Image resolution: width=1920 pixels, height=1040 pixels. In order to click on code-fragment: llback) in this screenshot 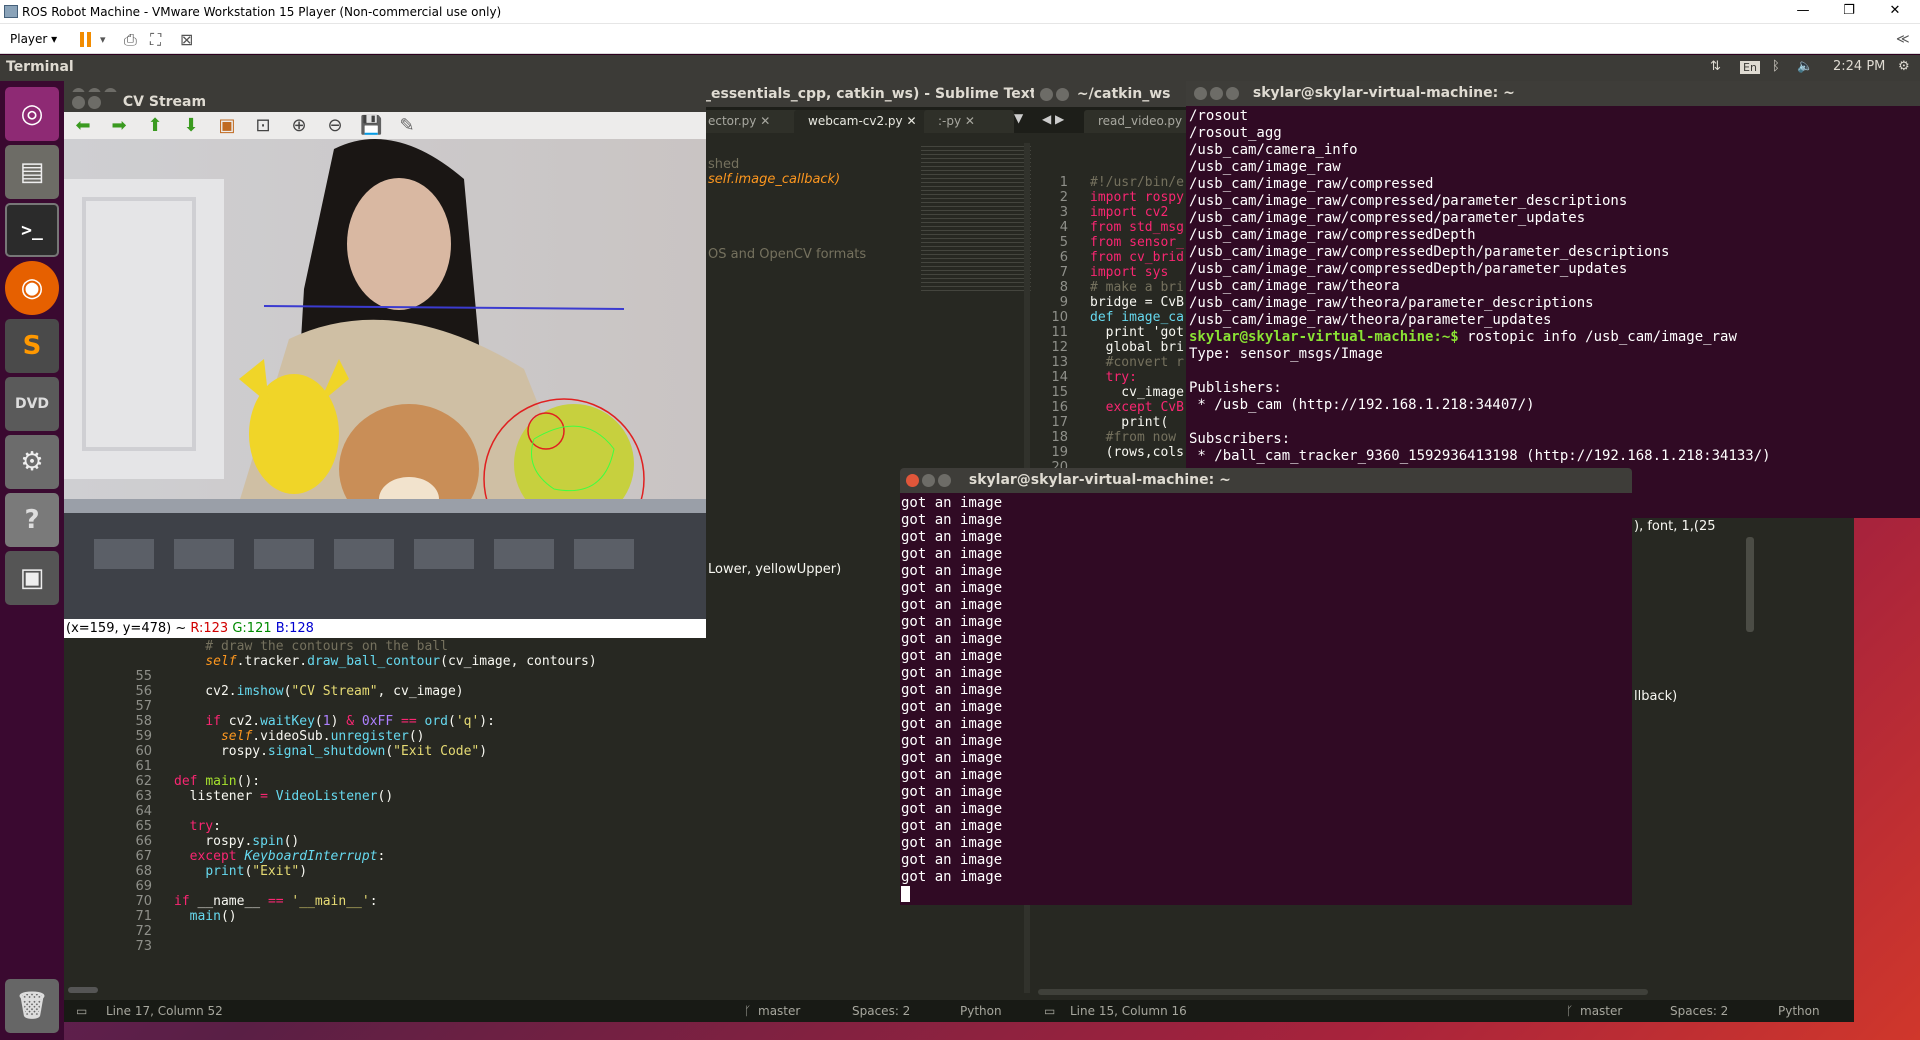, I will do `click(1656, 696)`.